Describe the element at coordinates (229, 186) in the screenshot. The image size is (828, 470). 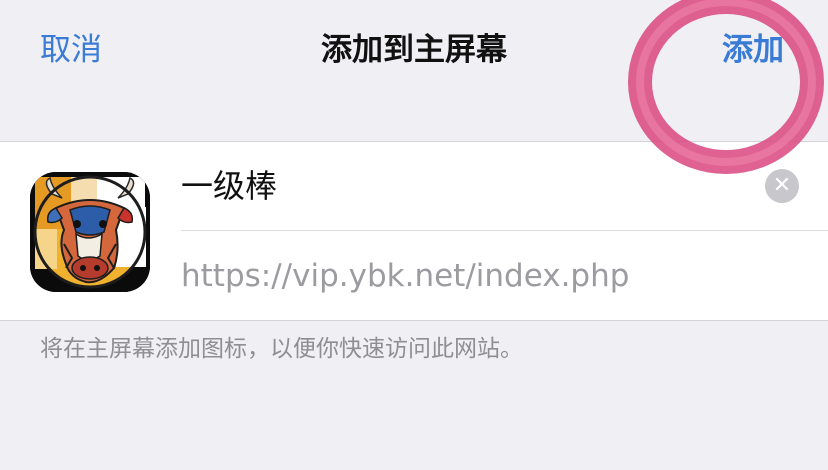
I see `shortcut-name-field: 一级棒` at that location.